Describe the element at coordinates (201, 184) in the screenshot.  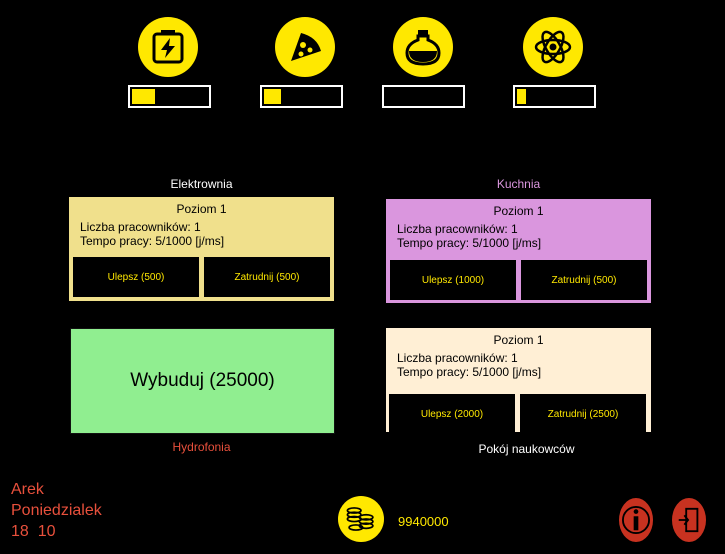
I see `power-plant-title: Elektrownia` at that location.